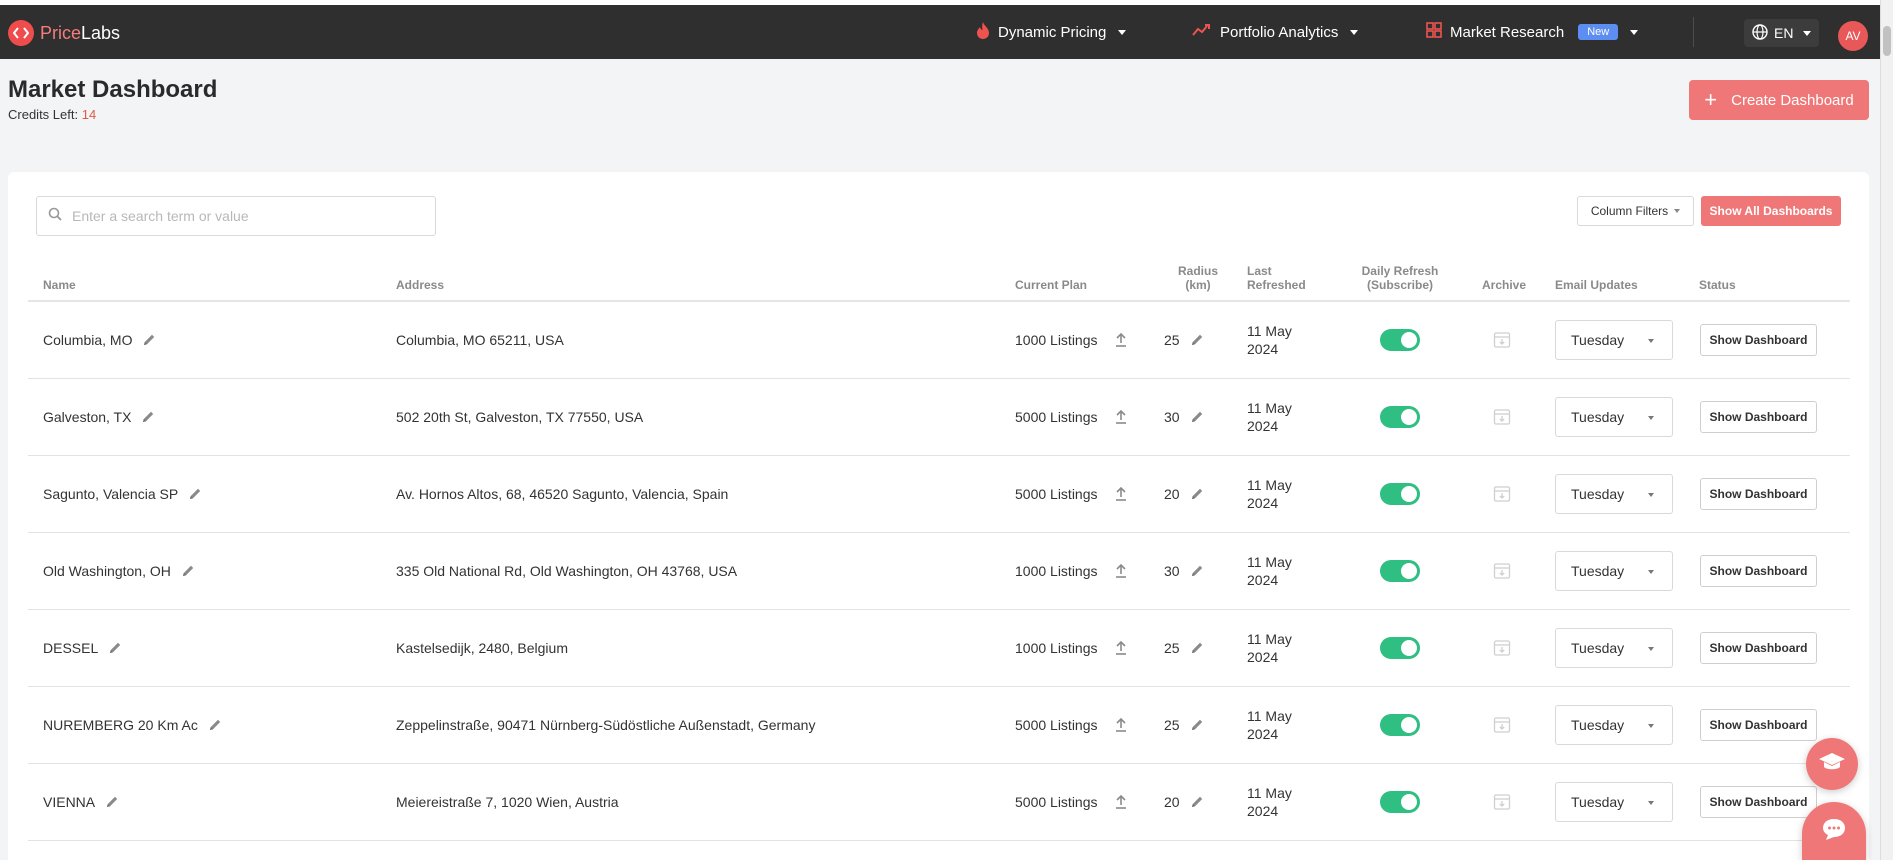 The width and height of the screenshot is (1893, 860). Describe the element at coordinates (52, 114) in the screenshot. I see `credits-left: Credits Left: 14` at that location.